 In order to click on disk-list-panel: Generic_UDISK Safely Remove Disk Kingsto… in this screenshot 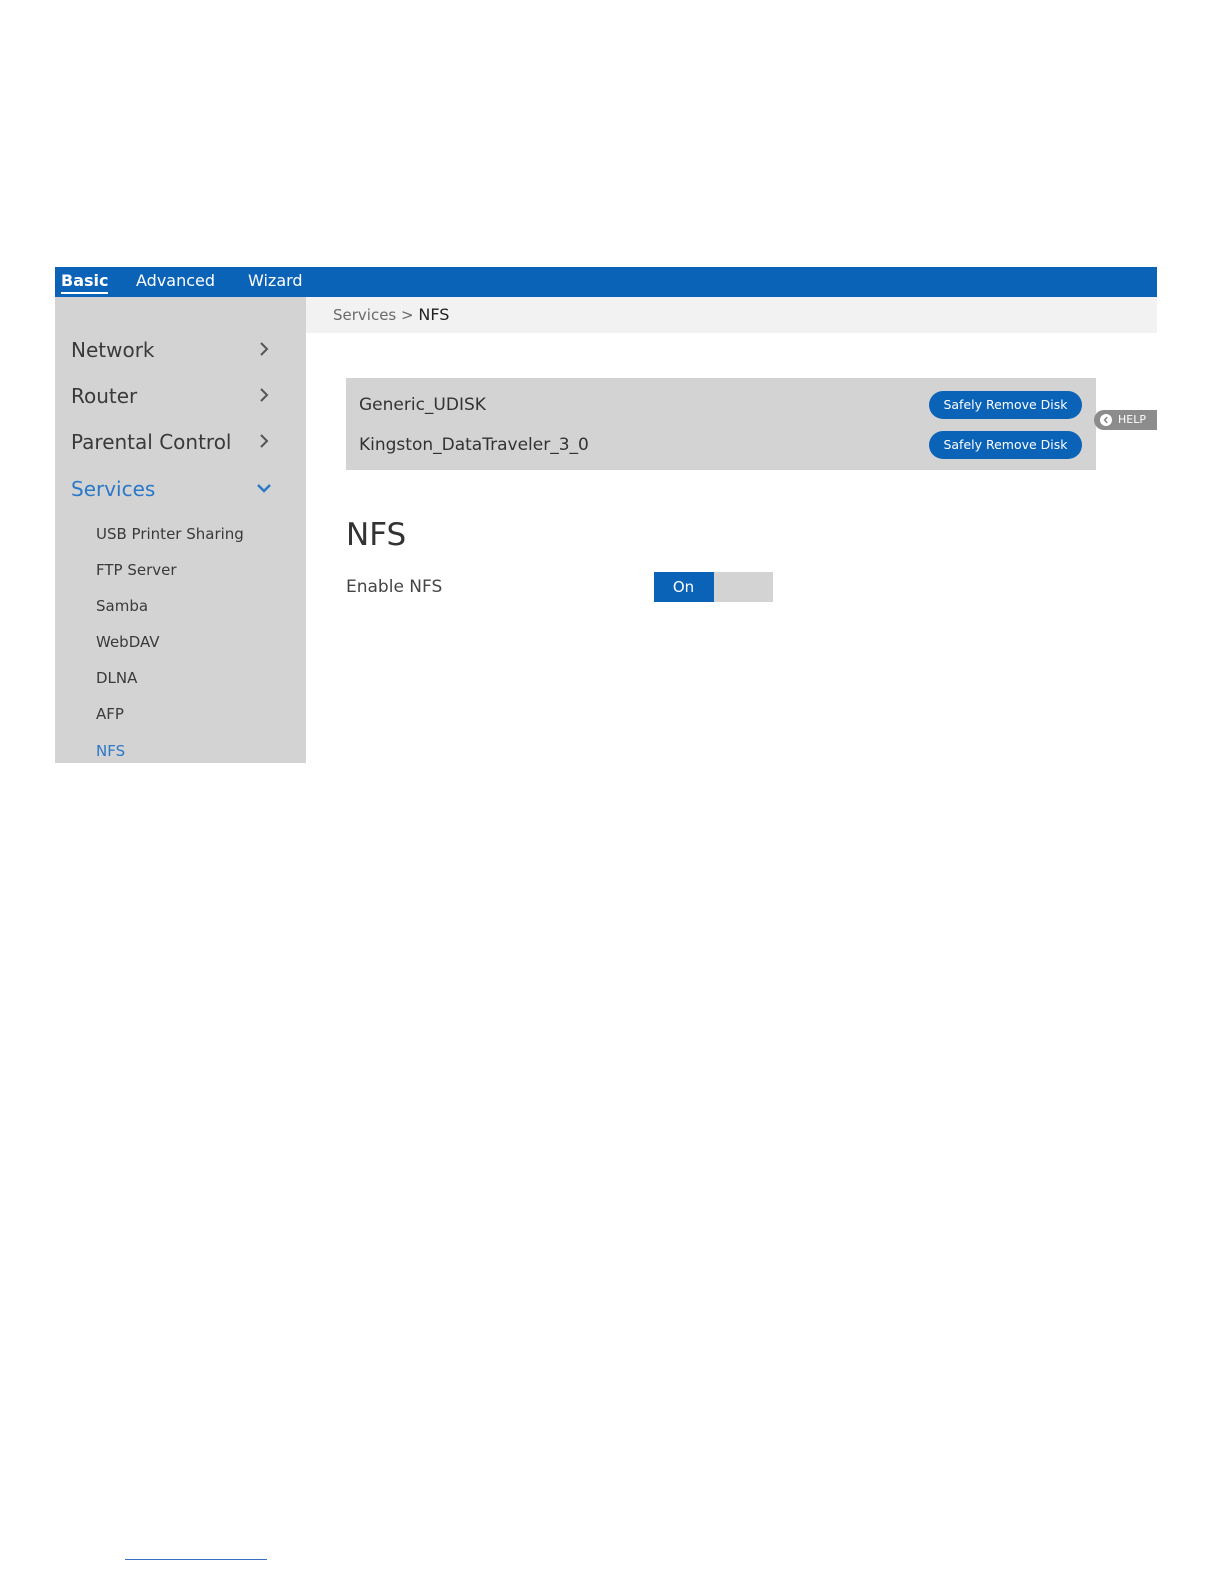, I will do `click(721, 424)`.